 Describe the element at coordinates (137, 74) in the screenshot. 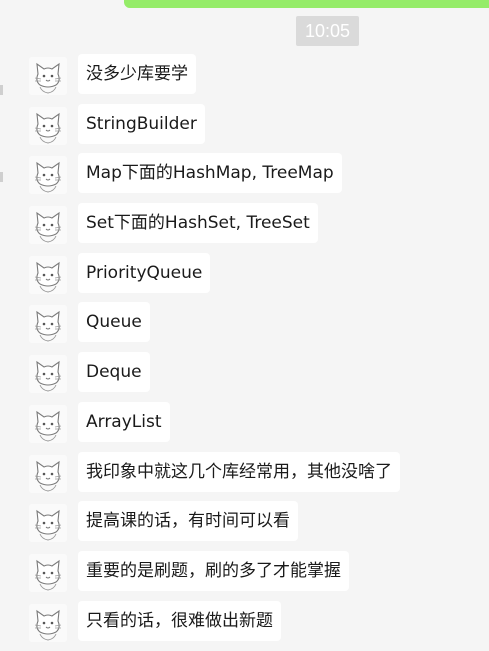

I see `message-bubble: 没多少库要学` at that location.